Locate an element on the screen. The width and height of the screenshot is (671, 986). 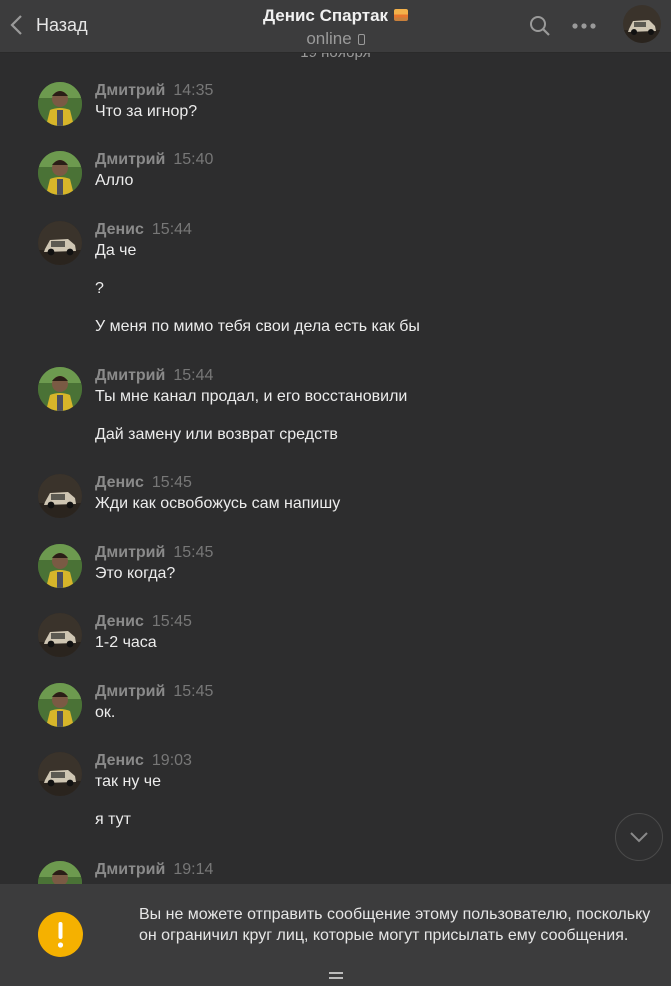
message-header: Дмитрий 19:14 is located at coordinates (154, 870).